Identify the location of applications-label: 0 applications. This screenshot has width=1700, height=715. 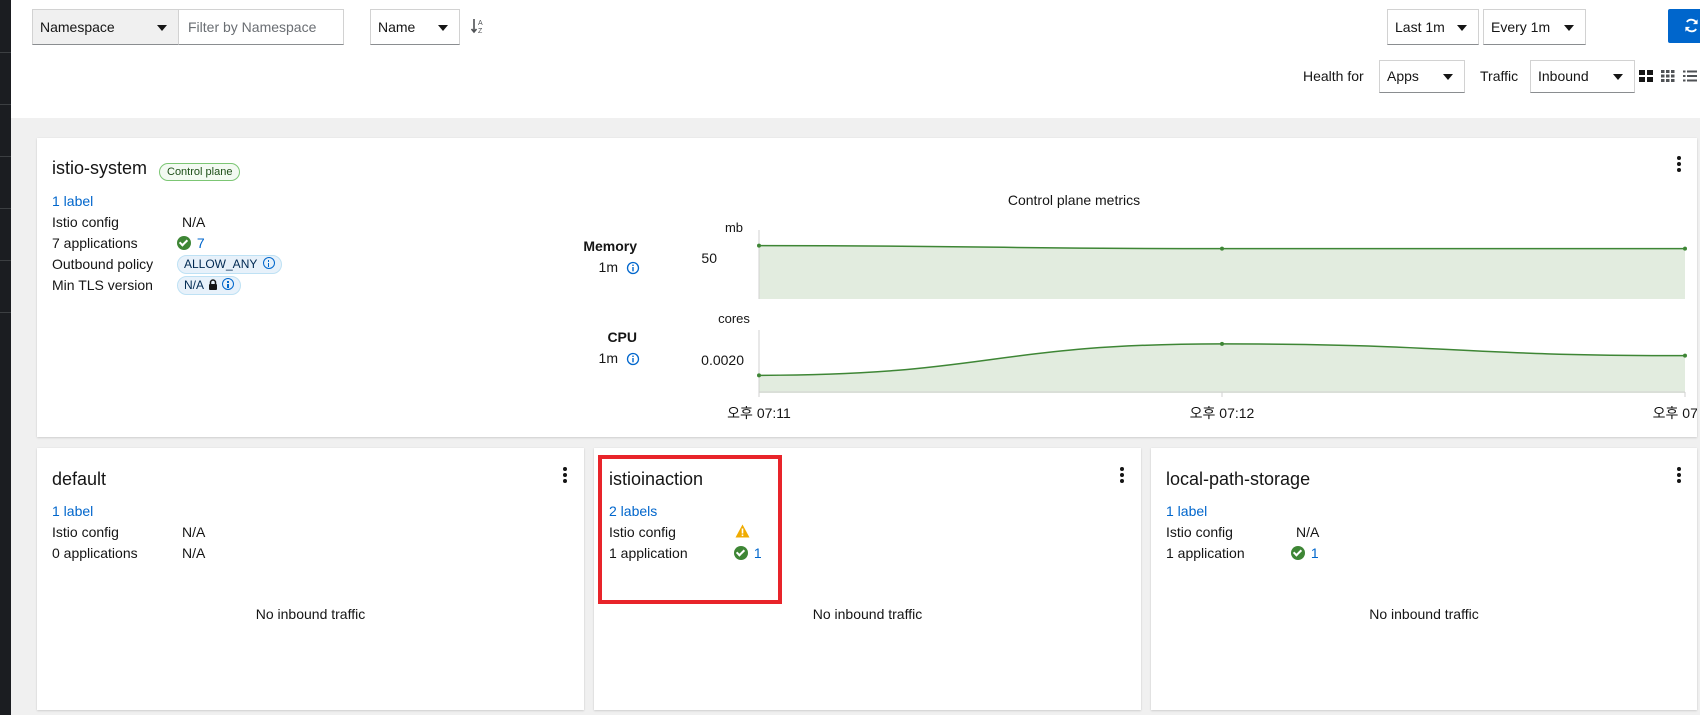
(95, 553).